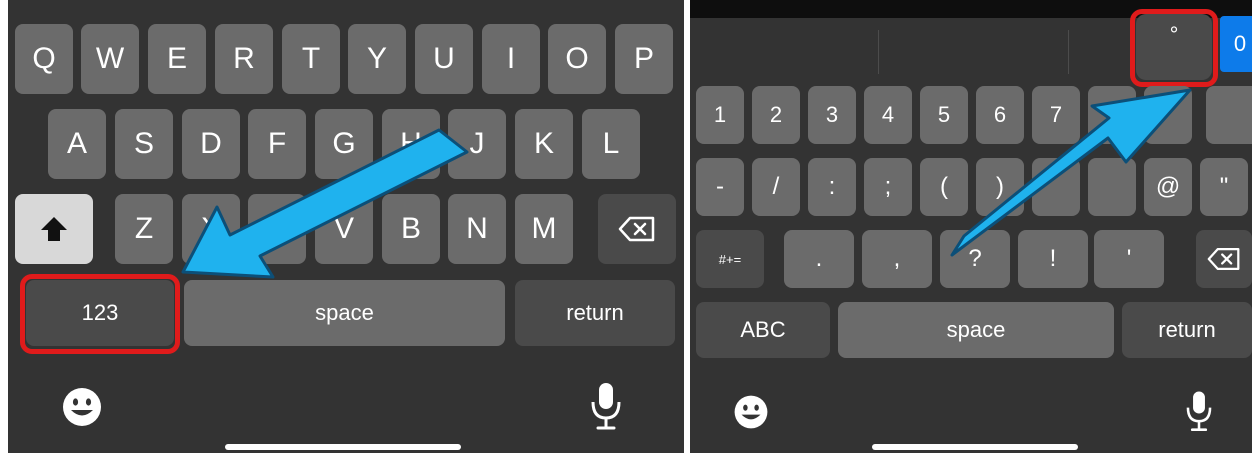  What do you see at coordinates (763, 330) in the screenshot?
I see `abc-key: ABC` at bounding box center [763, 330].